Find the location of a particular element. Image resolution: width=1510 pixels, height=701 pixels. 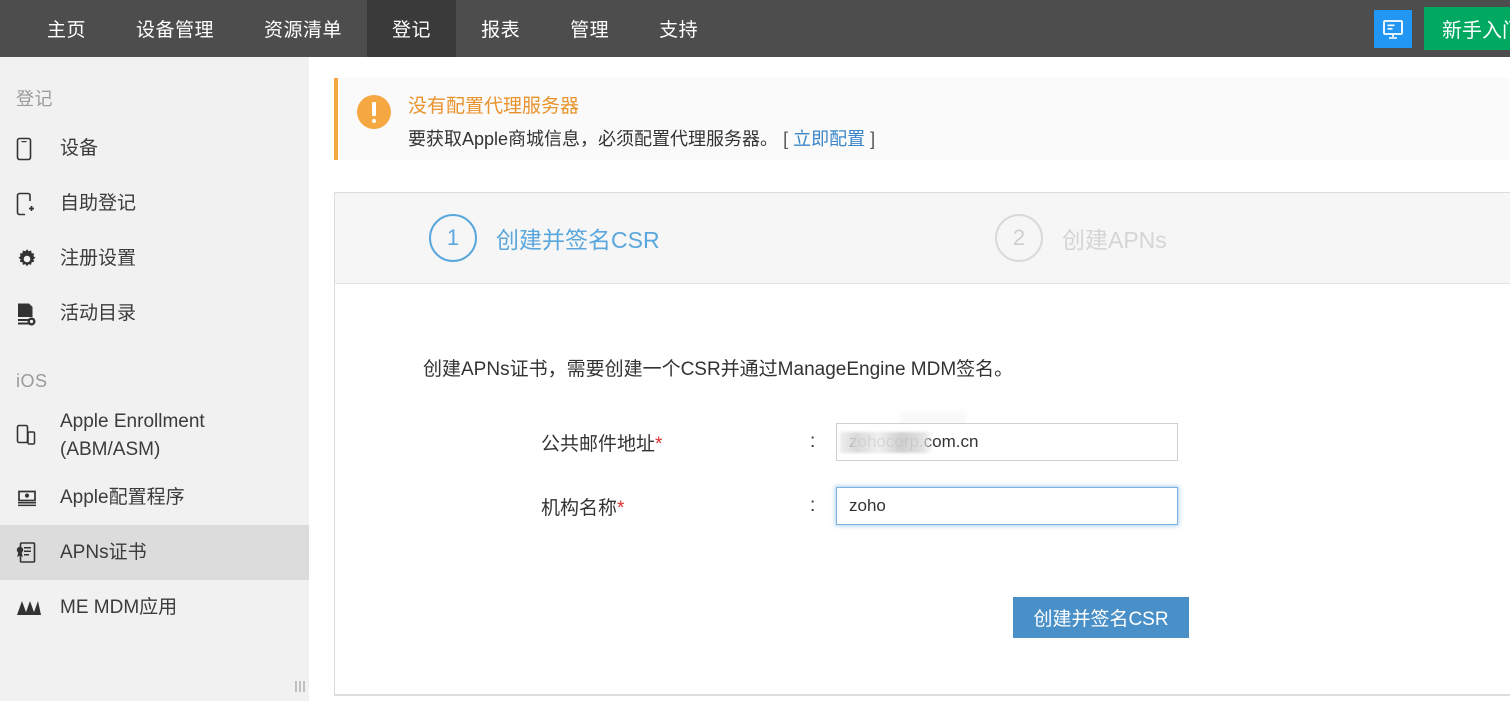

sidebar-item-label: 注册设置 is located at coordinates (98, 258).